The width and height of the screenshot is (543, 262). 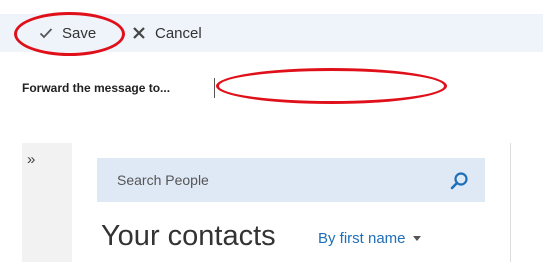 What do you see at coordinates (416, 238) in the screenshot?
I see `caret-down-icon` at bounding box center [416, 238].